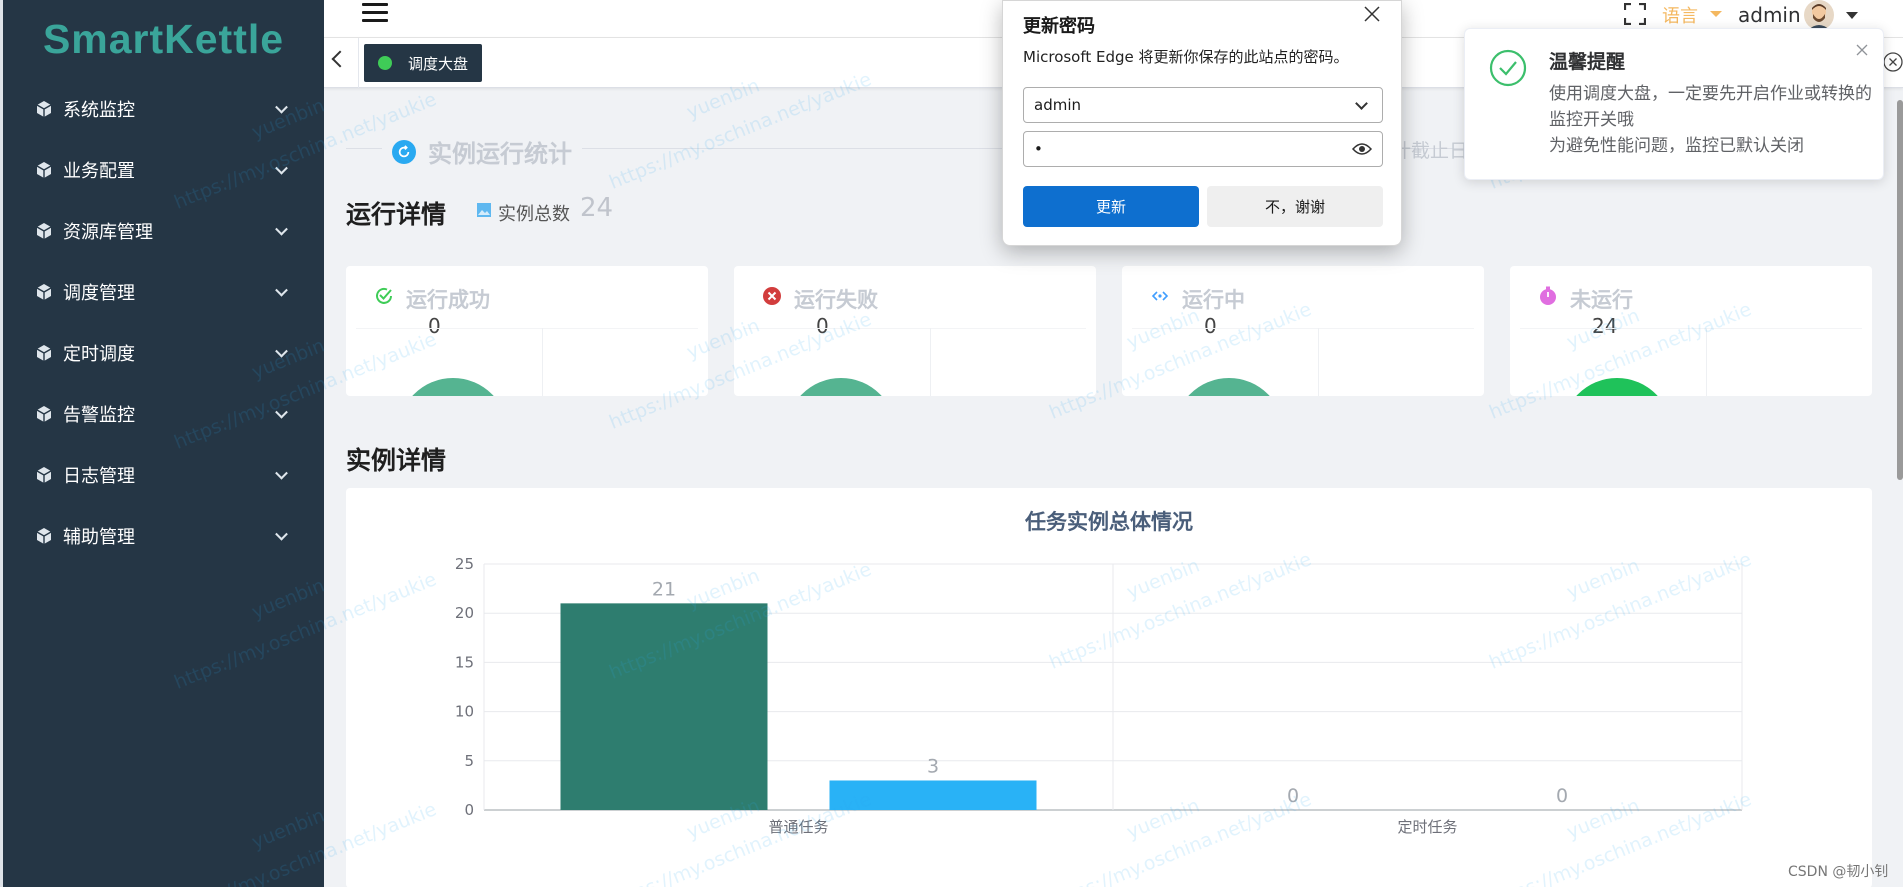  Describe the element at coordinates (1508, 68) in the screenshot. I see `success-icon` at that location.